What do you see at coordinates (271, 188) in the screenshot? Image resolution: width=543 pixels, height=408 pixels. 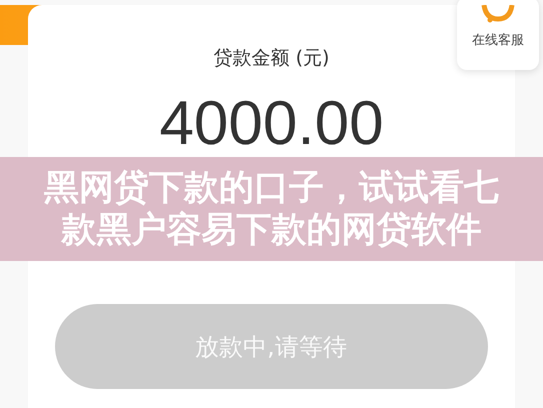 I see `caption-line: 黑网贷下款的口子，试试看七` at bounding box center [271, 188].